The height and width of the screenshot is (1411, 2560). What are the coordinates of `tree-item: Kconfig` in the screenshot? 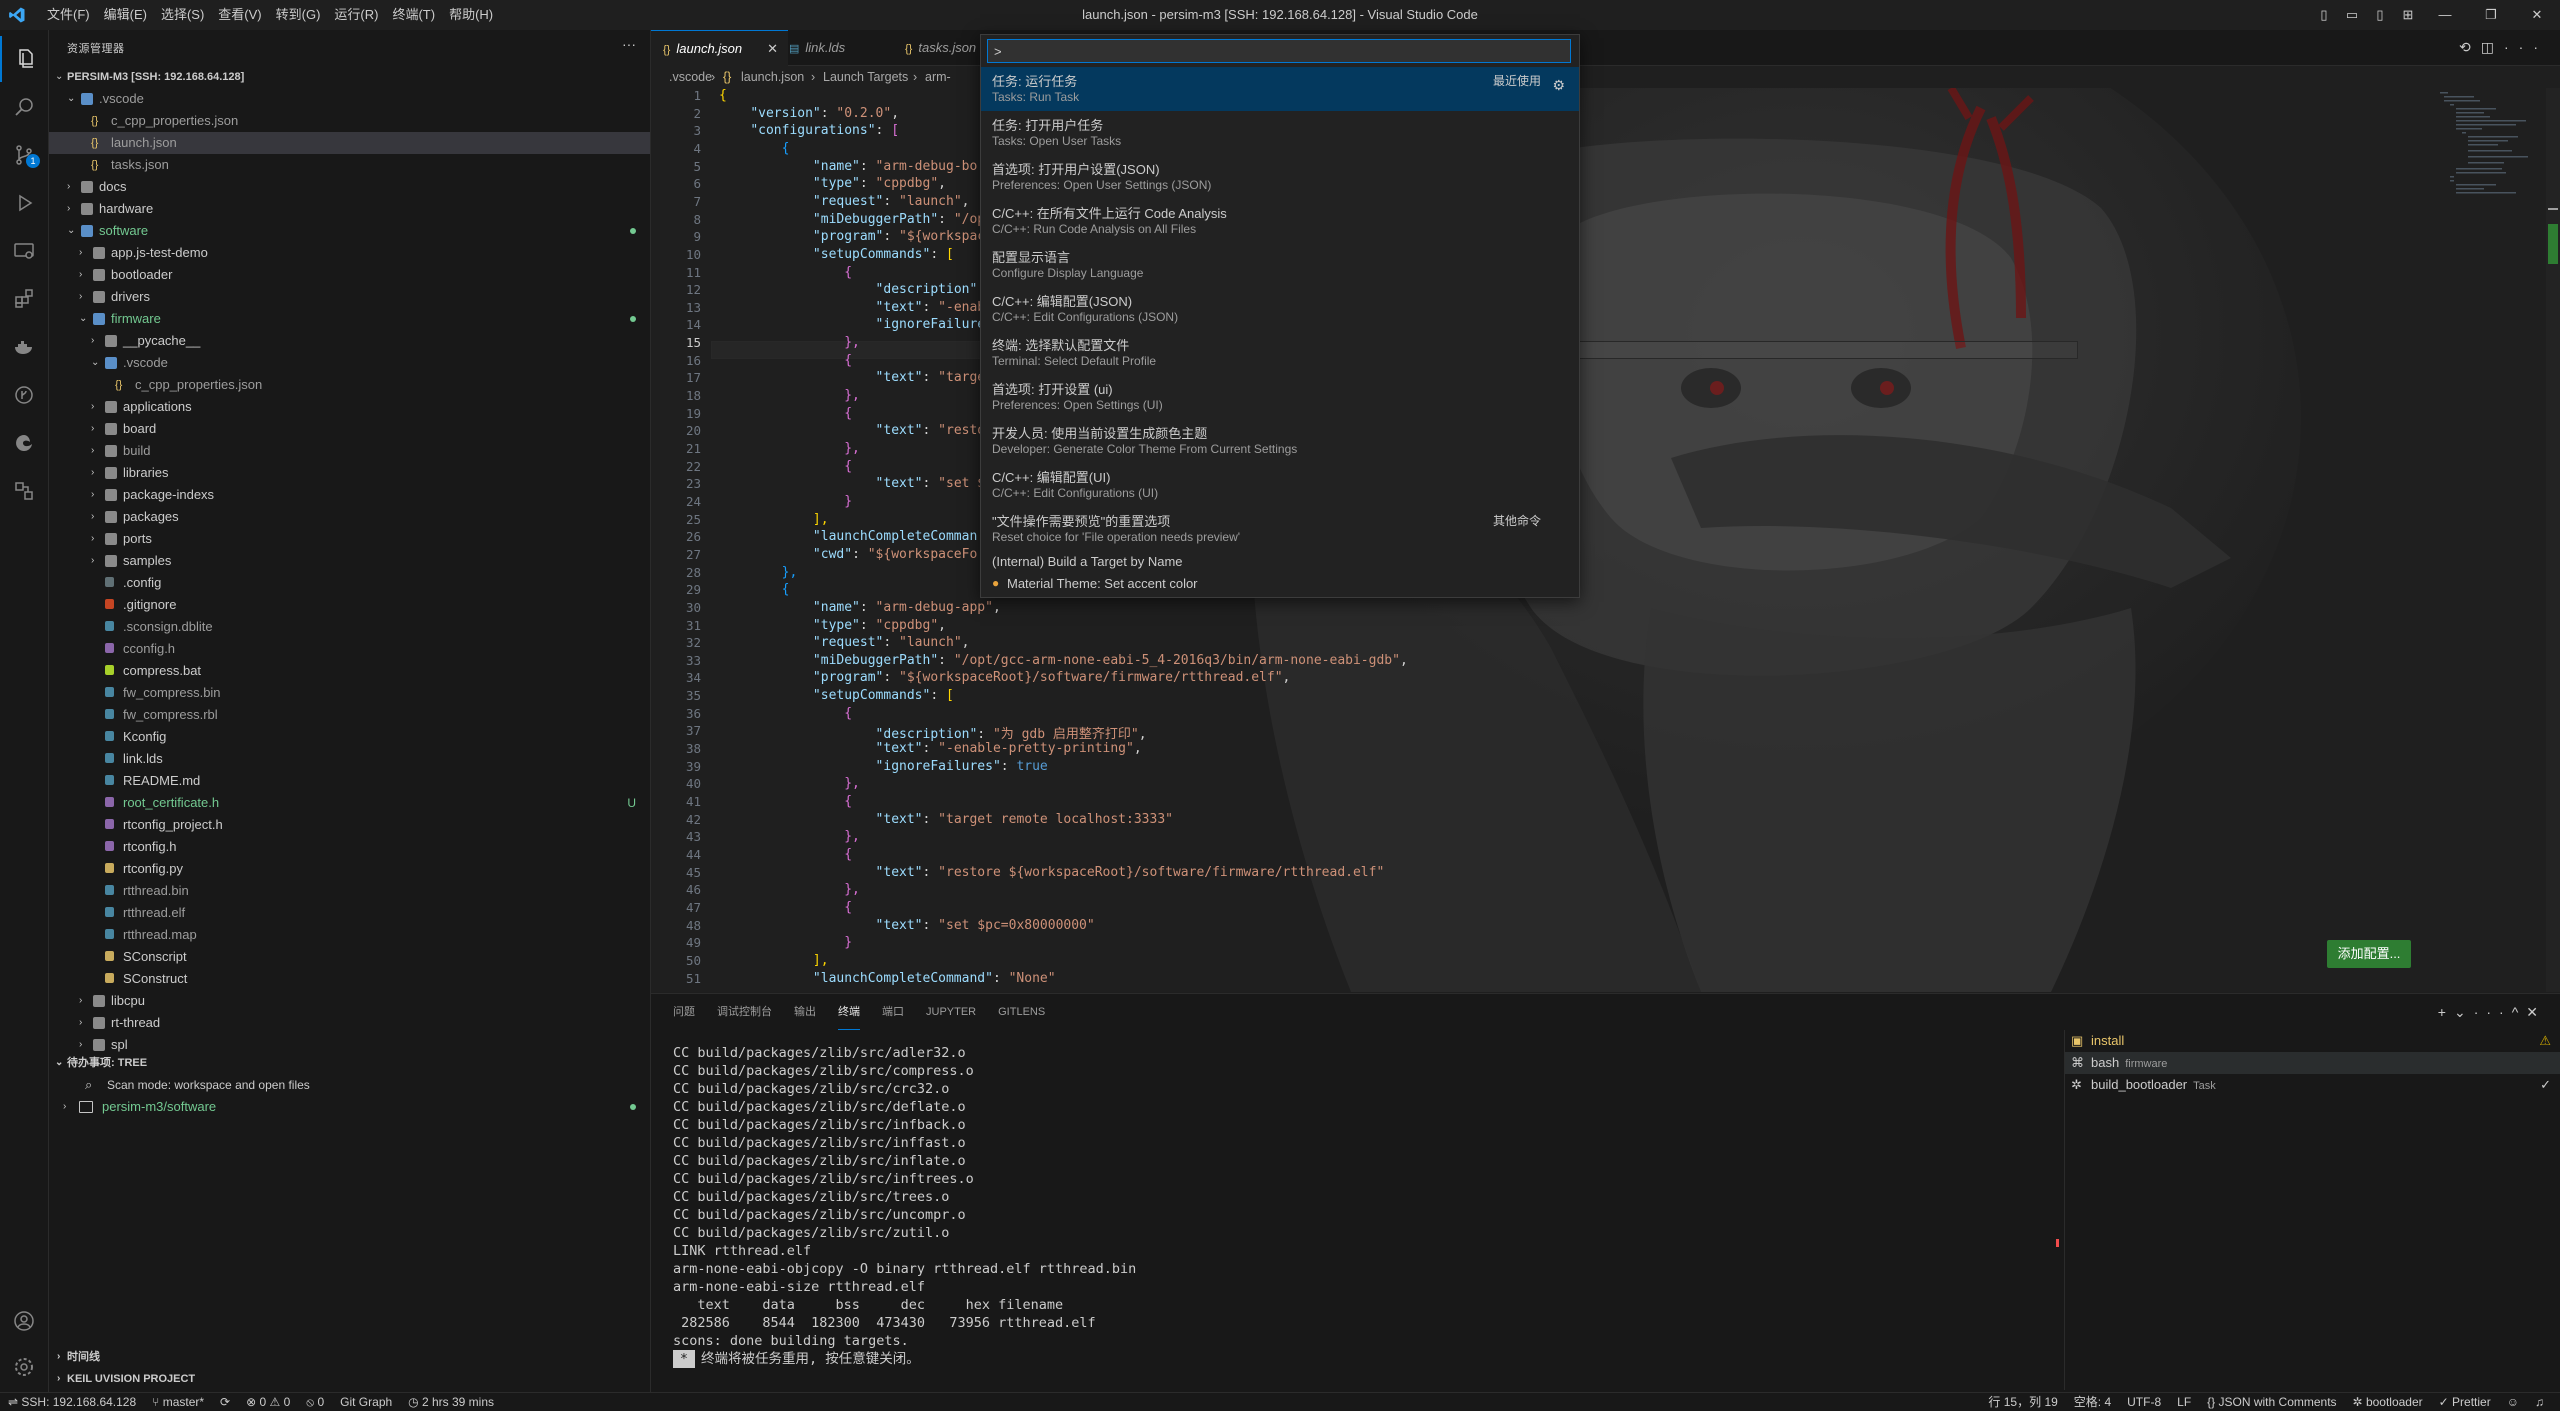 It's located at (349, 737).